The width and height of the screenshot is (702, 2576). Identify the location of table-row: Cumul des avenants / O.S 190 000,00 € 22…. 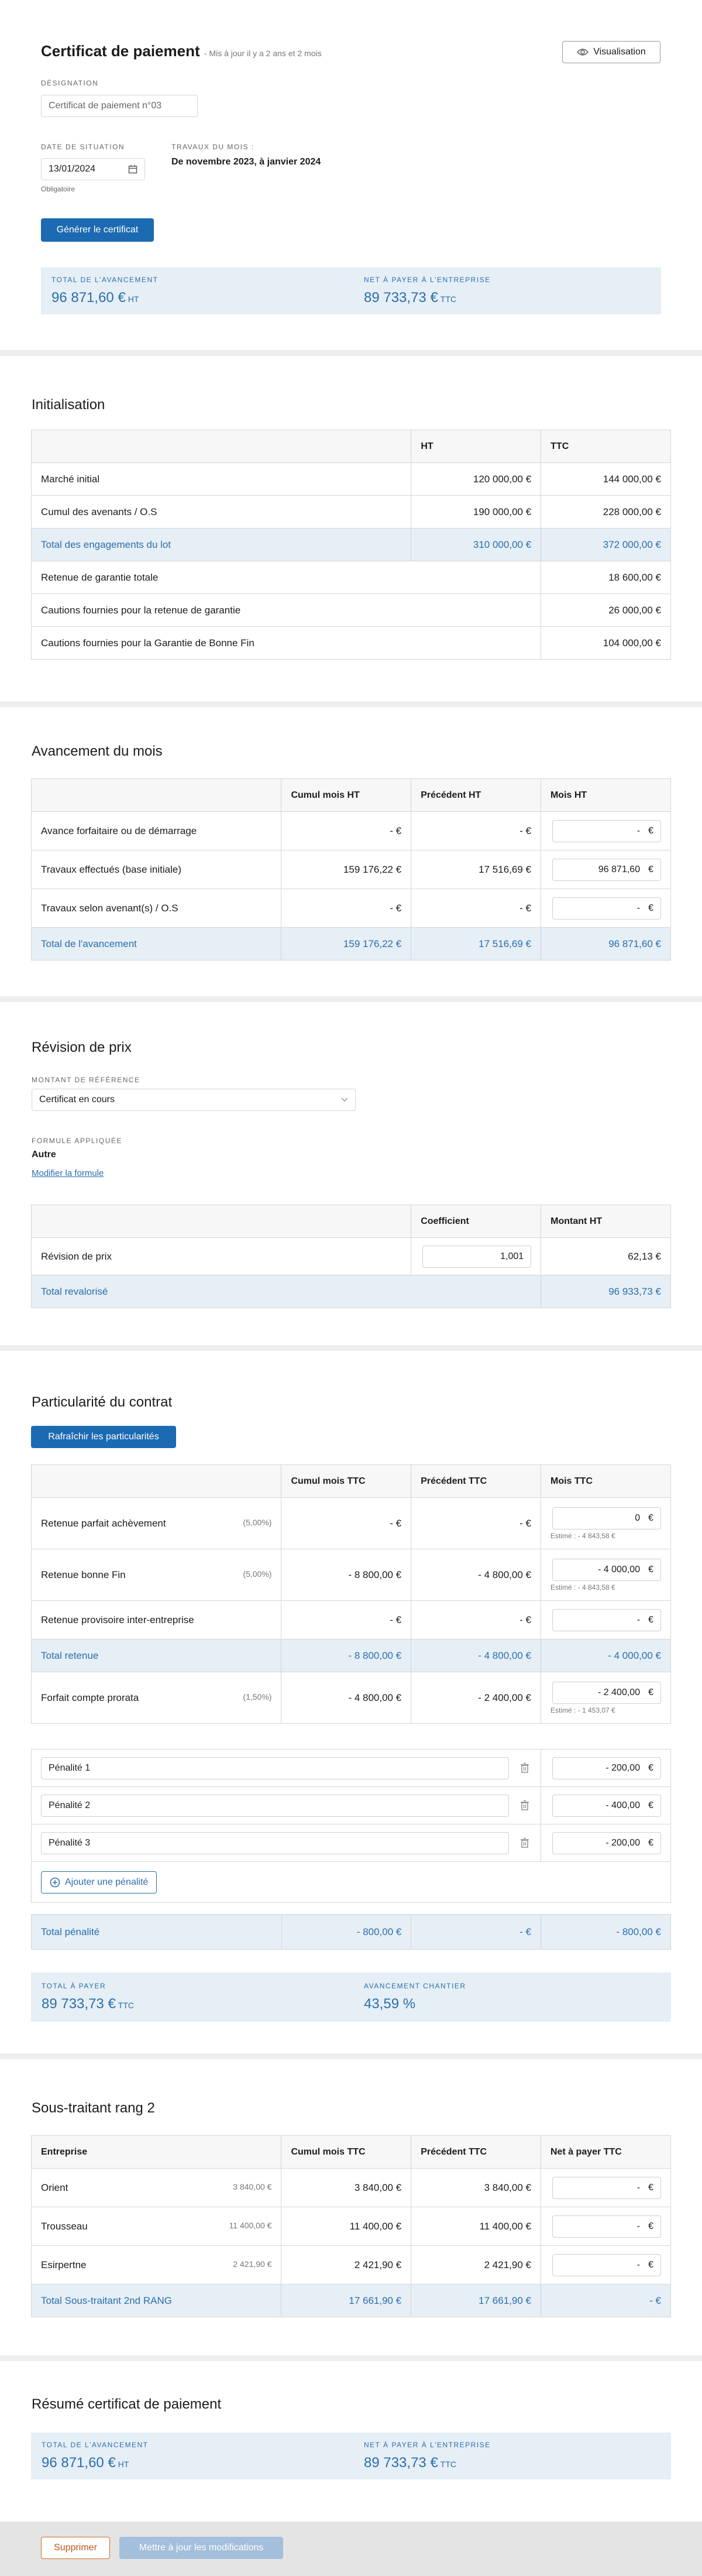
(350, 512).